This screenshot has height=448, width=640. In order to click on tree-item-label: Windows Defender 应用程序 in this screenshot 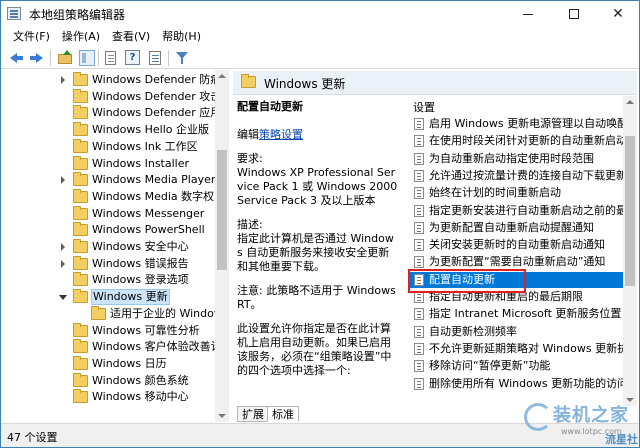, I will do `click(160, 113)`.